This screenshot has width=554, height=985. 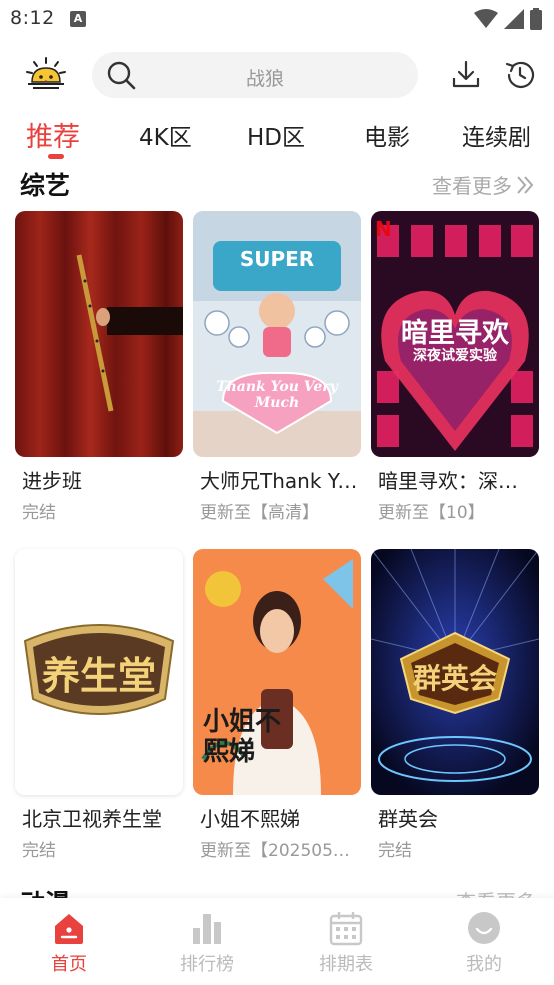 What do you see at coordinates (52, 481) in the screenshot?
I see `card-title: 进步班` at bounding box center [52, 481].